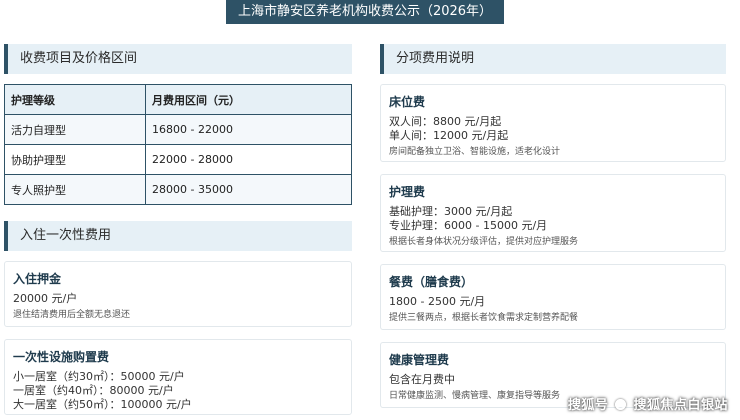 This screenshot has height=420, width=740. I want to click on section-header-fees: 收费项目及价格区间, so click(178, 59).